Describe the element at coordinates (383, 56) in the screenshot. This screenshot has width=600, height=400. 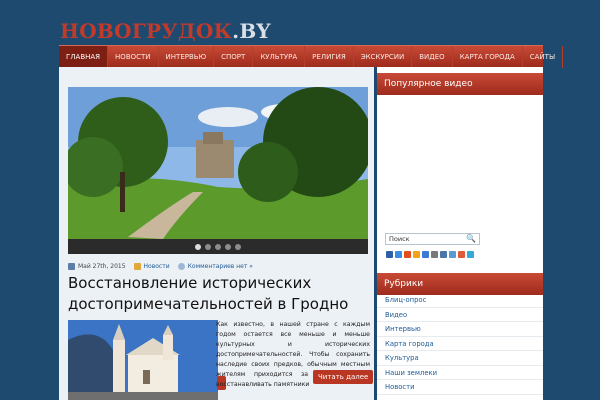
I see `nav-item: ЭКСКУРСИИ` at that location.